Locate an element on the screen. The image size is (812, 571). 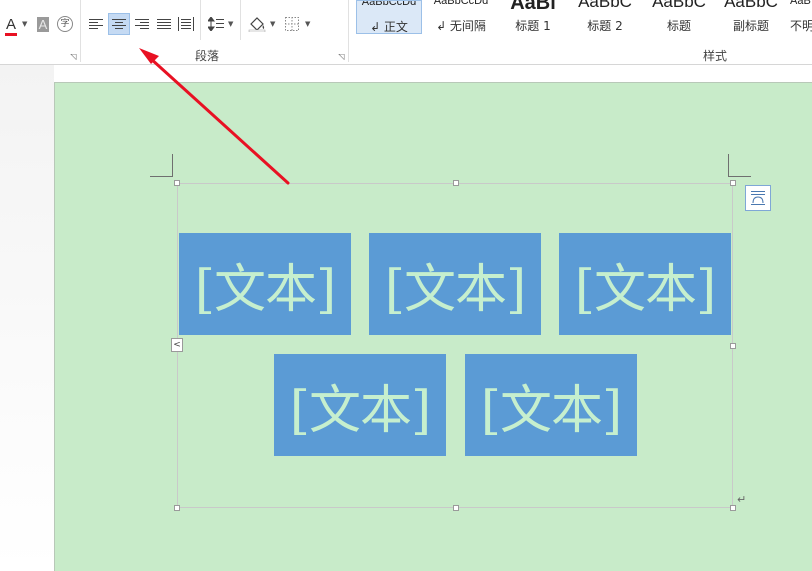
text-pane-toggle: < is located at coordinates (177, 345).